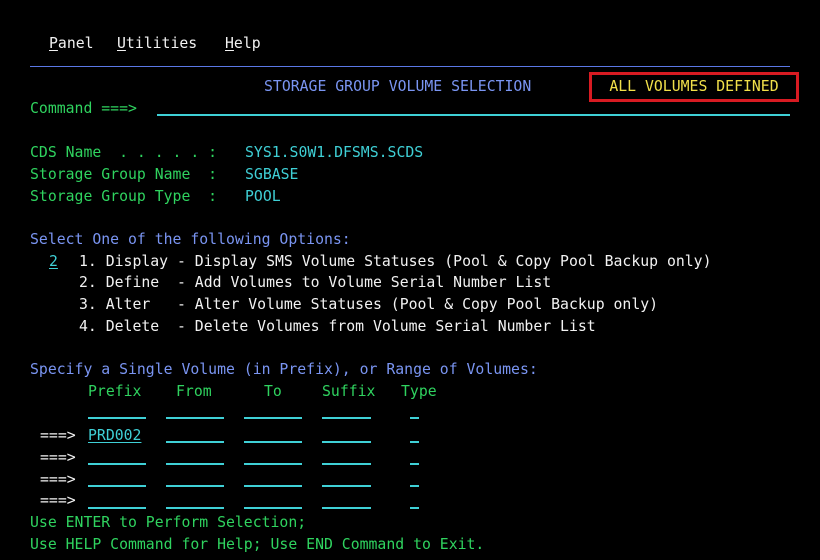 The image size is (820, 560). What do you see at coordinates (117, 418) in the screenshot?
I see `prefix-header-underline` at bounding box center [117, 418].